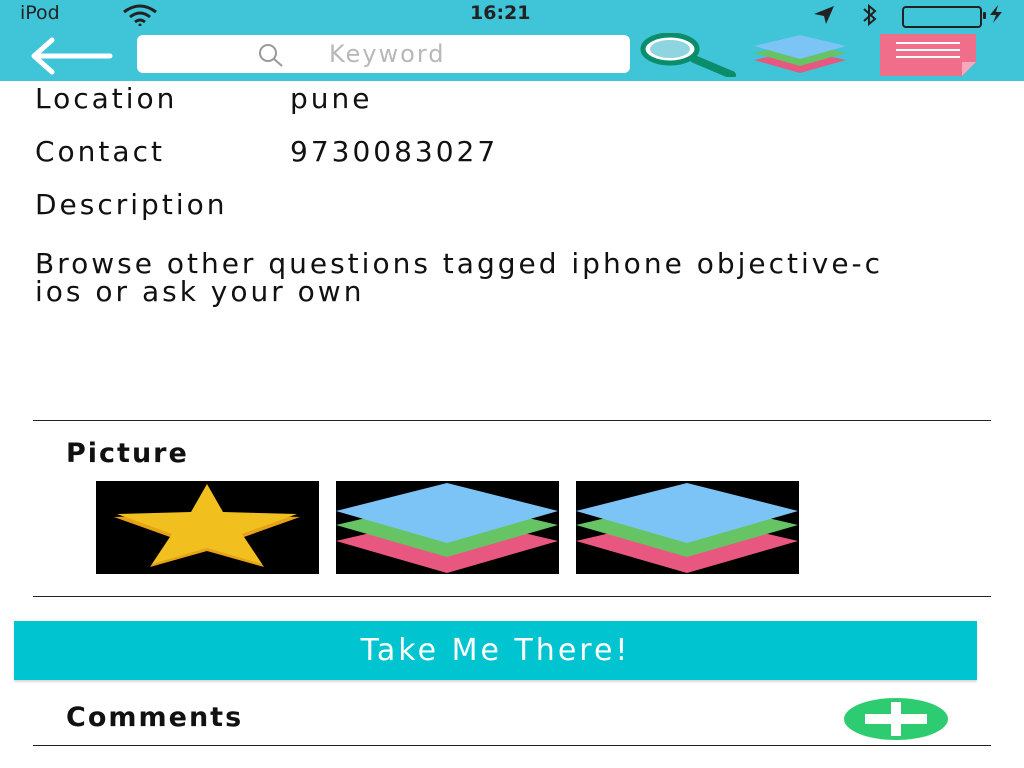  I want to click on clock: 16:21, so click(500, 13).